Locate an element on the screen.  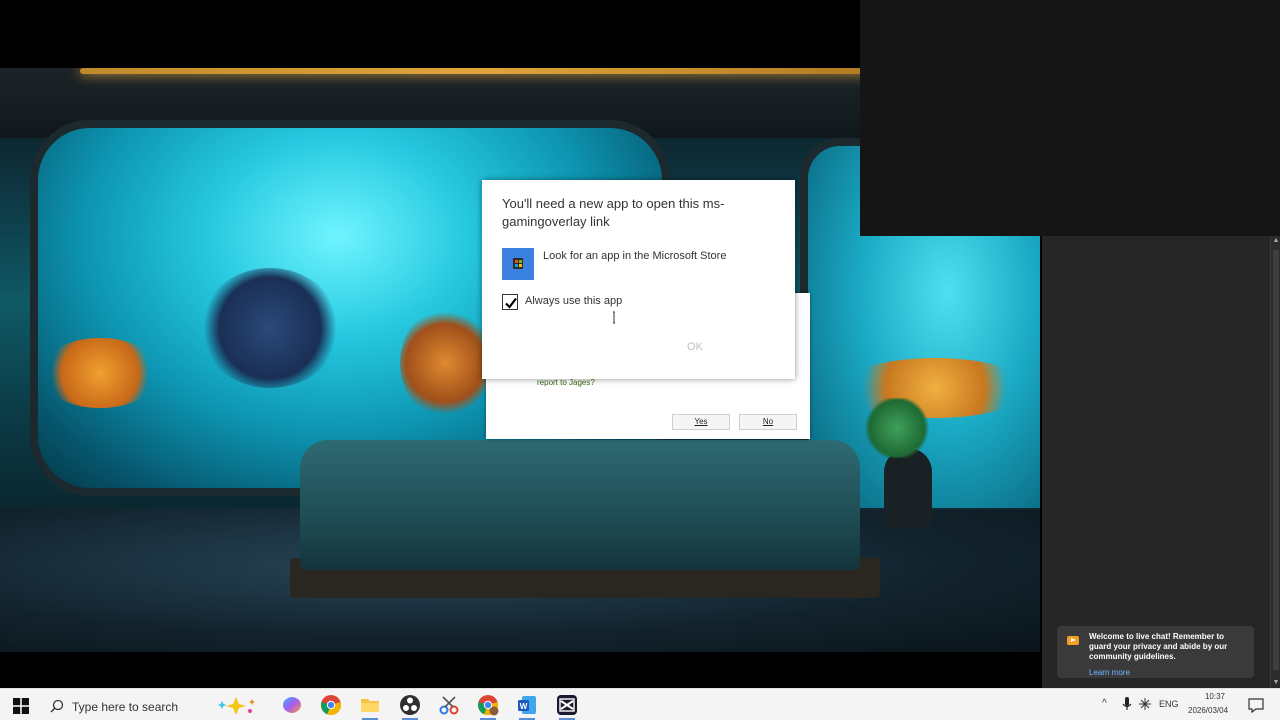
chrome-icon is located at coordinates (331, 705).